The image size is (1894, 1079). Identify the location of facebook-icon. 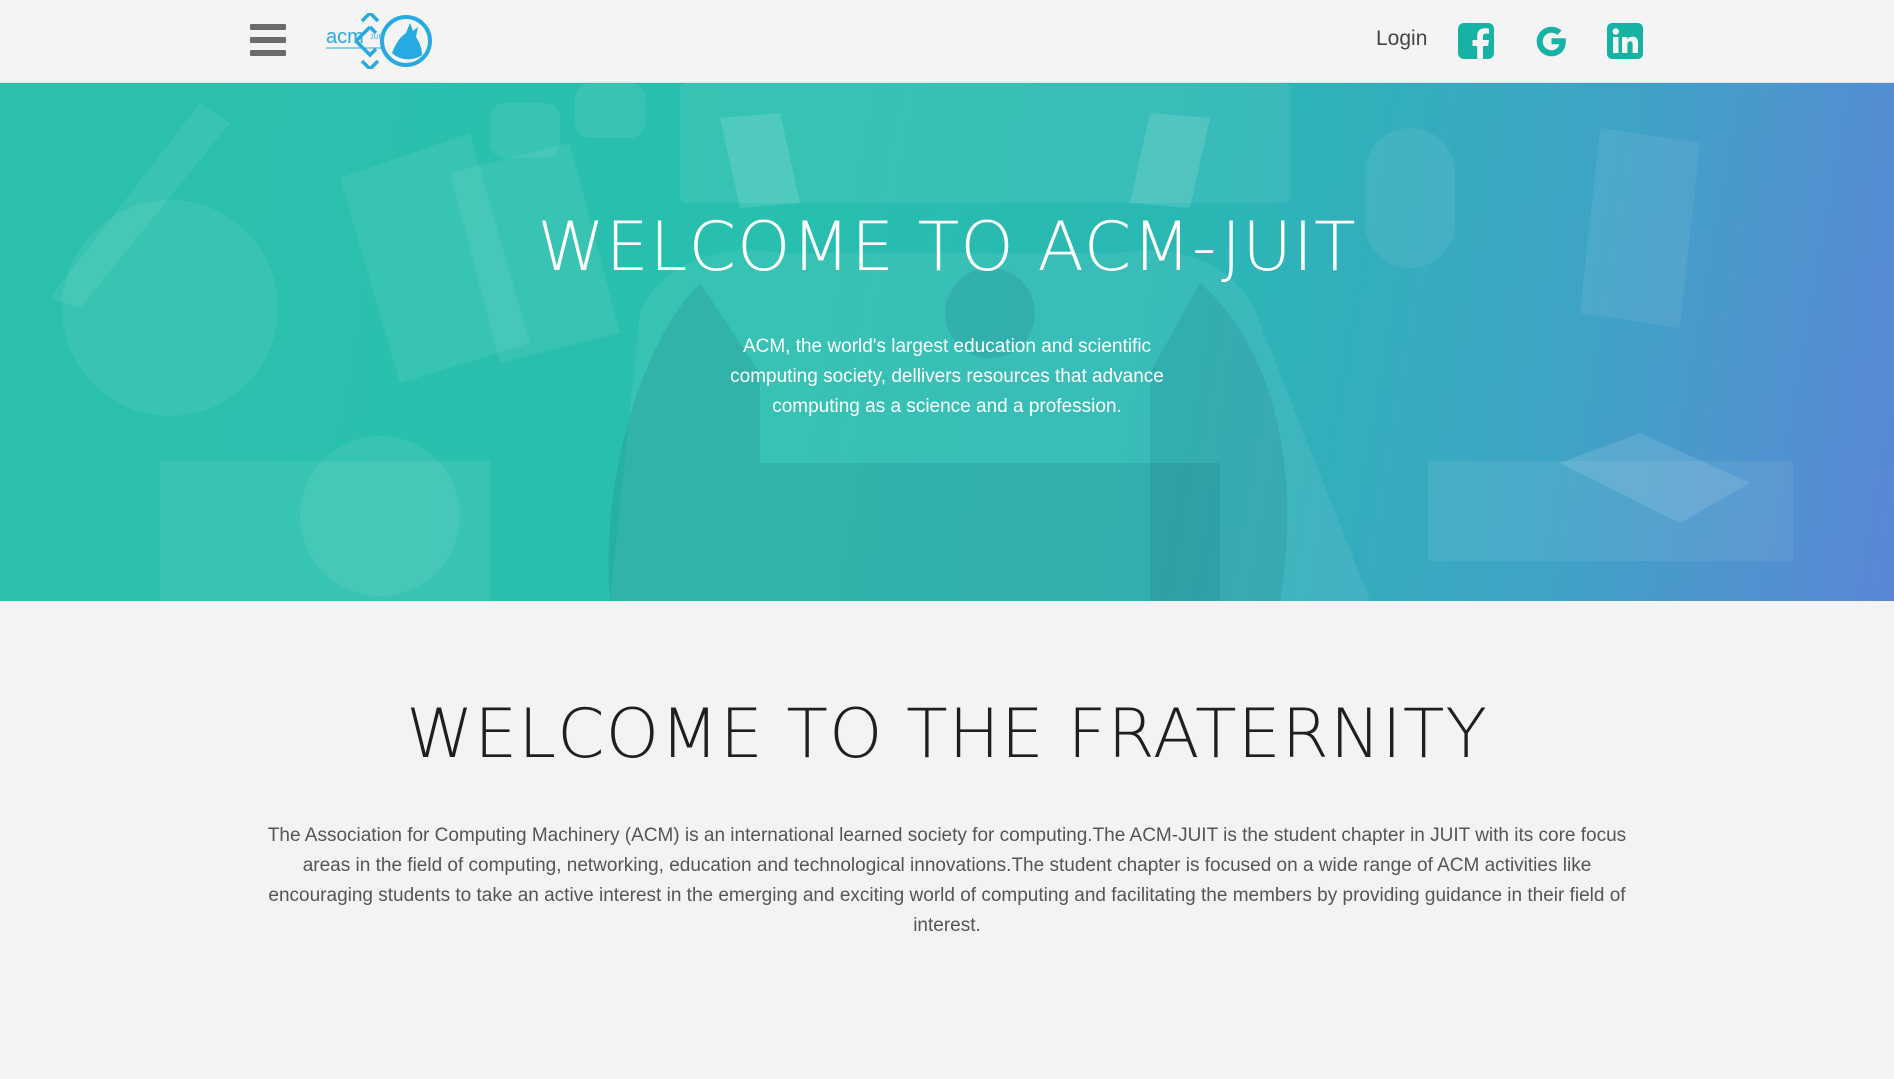
(1476, 41).